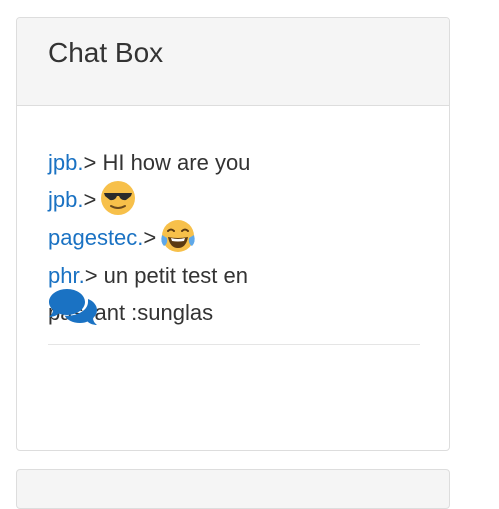 The height and width of the screenshot is (509, 499). I want to click on message-text: HI how are you, so click(173, 162).